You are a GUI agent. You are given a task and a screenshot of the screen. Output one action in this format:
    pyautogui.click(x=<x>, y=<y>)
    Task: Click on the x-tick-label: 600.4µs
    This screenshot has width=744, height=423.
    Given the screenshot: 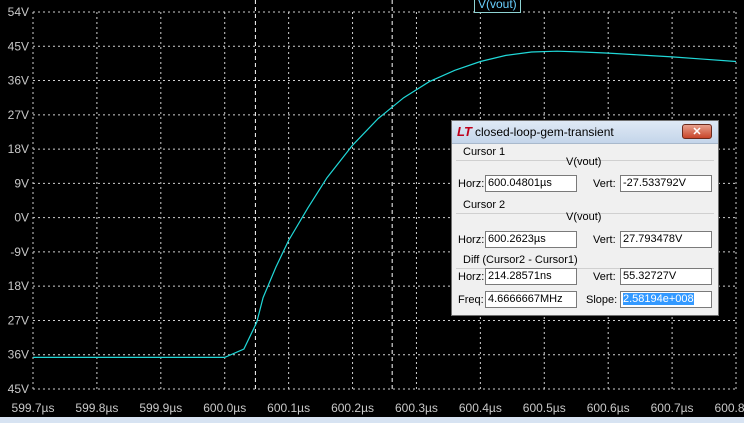 What is the action you would take?
    pyautogui.click(x=480, y=408)
    